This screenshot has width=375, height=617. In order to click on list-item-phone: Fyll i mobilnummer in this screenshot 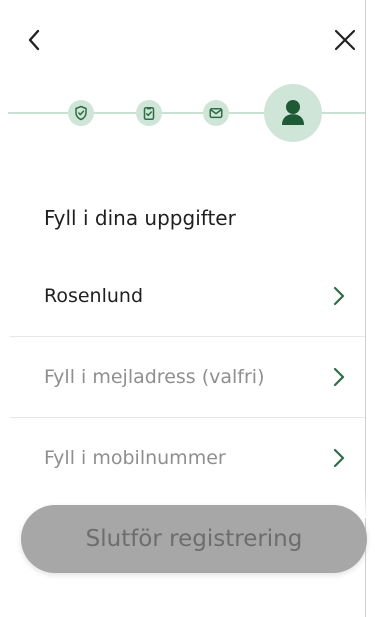, I will do `click(187, 458)`.